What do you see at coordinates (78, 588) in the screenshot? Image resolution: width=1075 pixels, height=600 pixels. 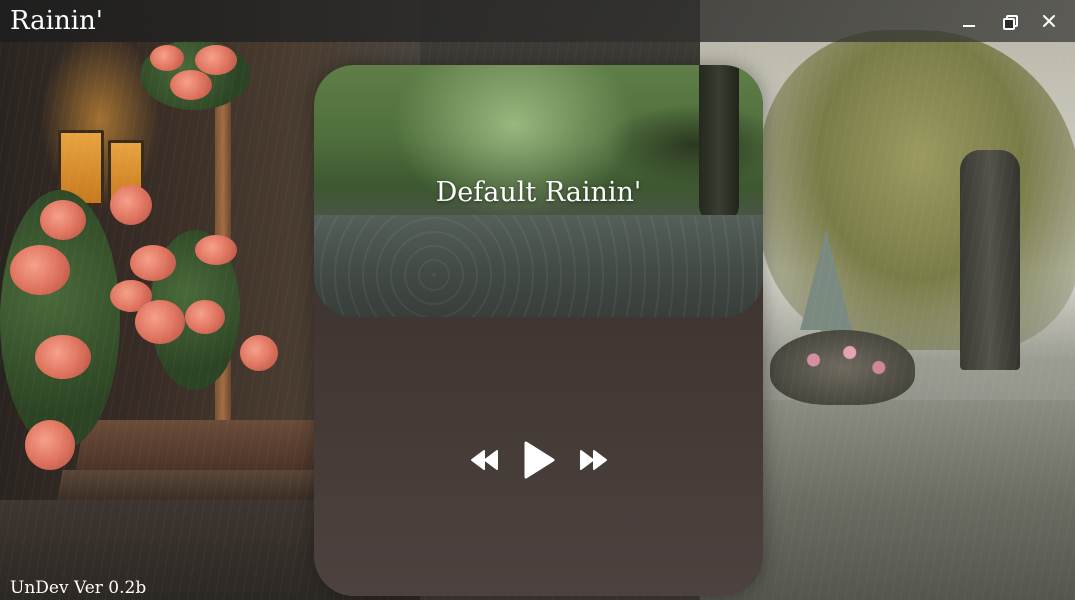 I see `version-label: UnDev Ver 0.2b` at bounding box center [78, 588].